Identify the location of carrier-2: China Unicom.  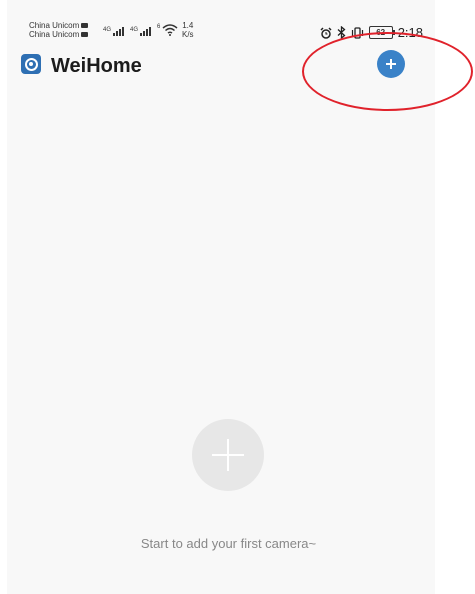
(59, 34).